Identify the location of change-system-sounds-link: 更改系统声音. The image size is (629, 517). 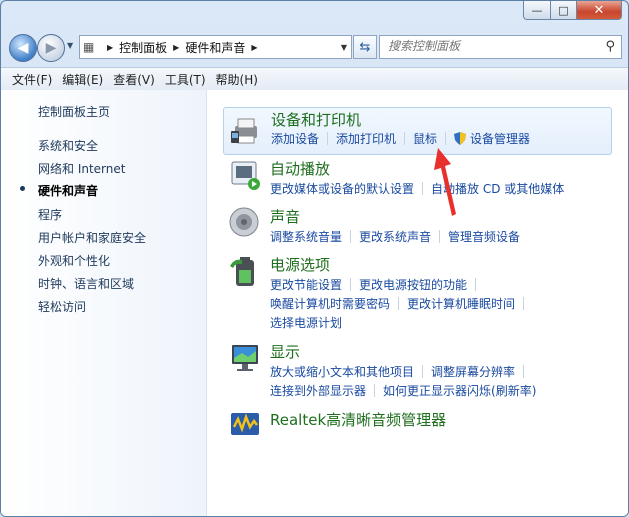
(395, 236).